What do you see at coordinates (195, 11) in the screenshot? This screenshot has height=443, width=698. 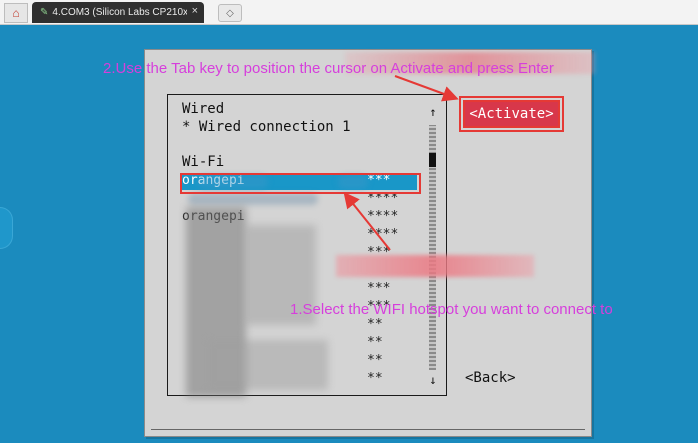 I see `tab-close-icon: ×` at bounding box center [195, 11].